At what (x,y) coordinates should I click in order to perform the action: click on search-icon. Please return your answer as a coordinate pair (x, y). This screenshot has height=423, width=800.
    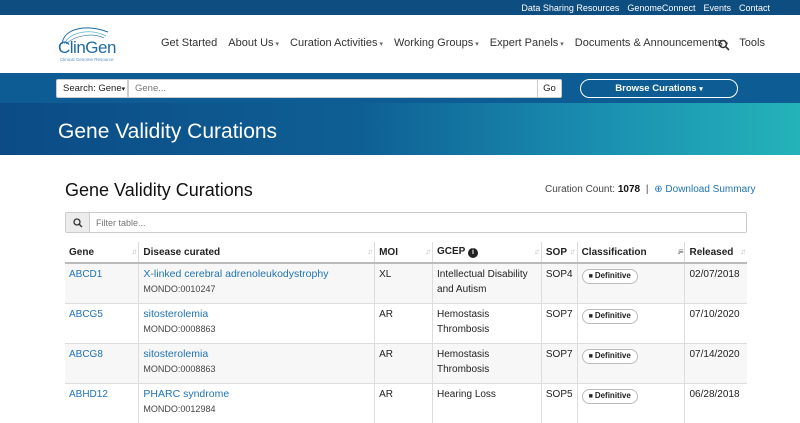
    Looking at the image, I should click on (724, 45).